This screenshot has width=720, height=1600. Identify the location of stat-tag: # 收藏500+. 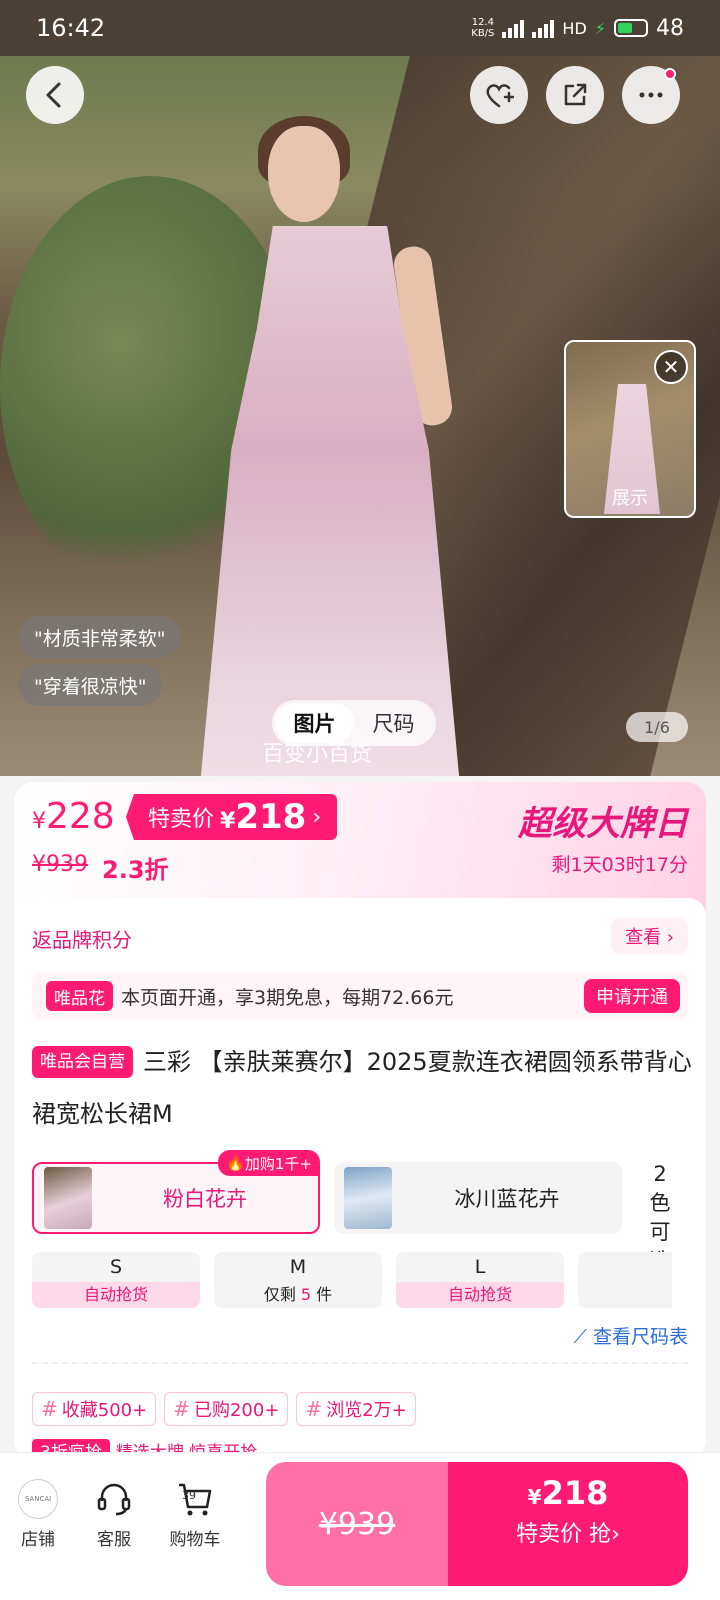
(94, 1409).